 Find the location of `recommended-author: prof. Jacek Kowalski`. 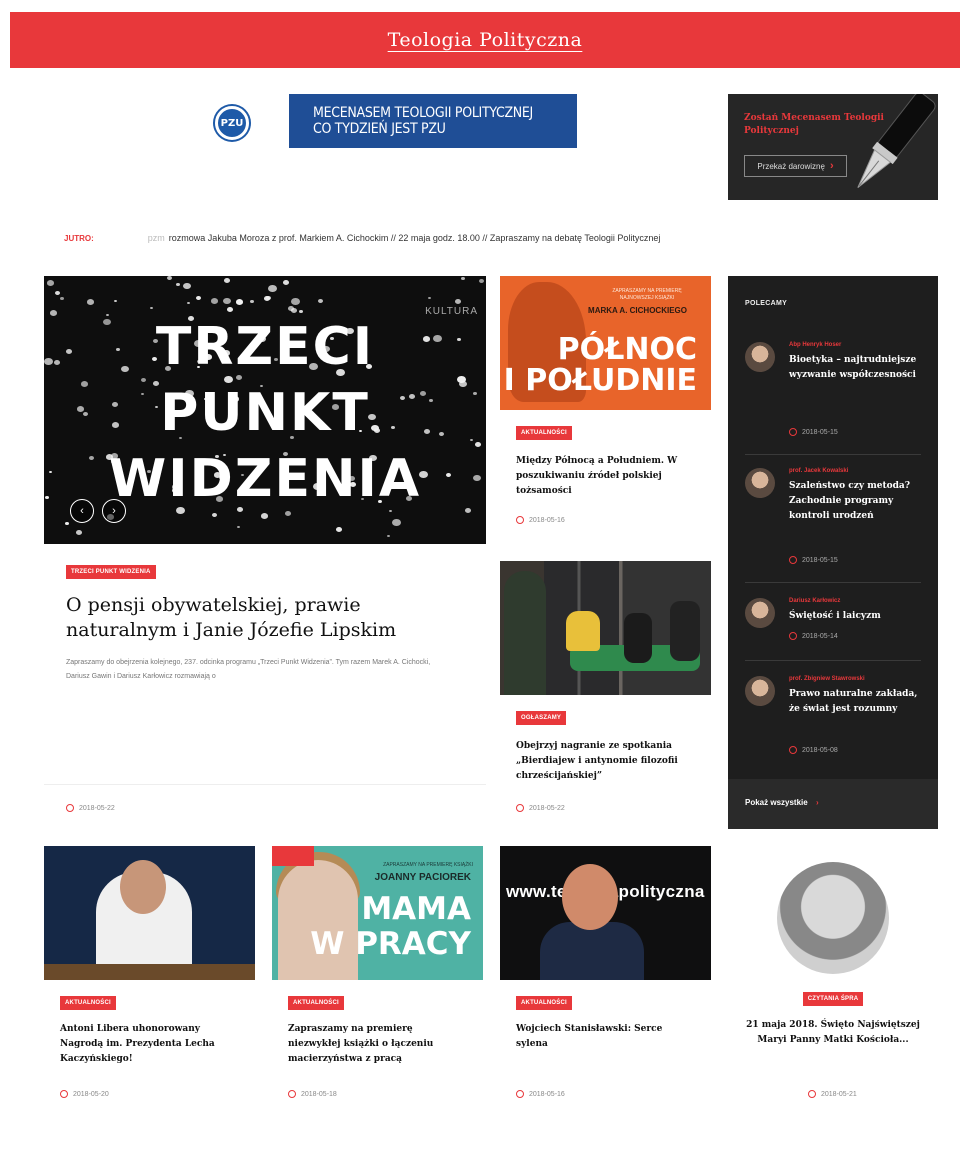

recommended-author: prof. Jacek Kowalski is located at coordinates (818, 471).